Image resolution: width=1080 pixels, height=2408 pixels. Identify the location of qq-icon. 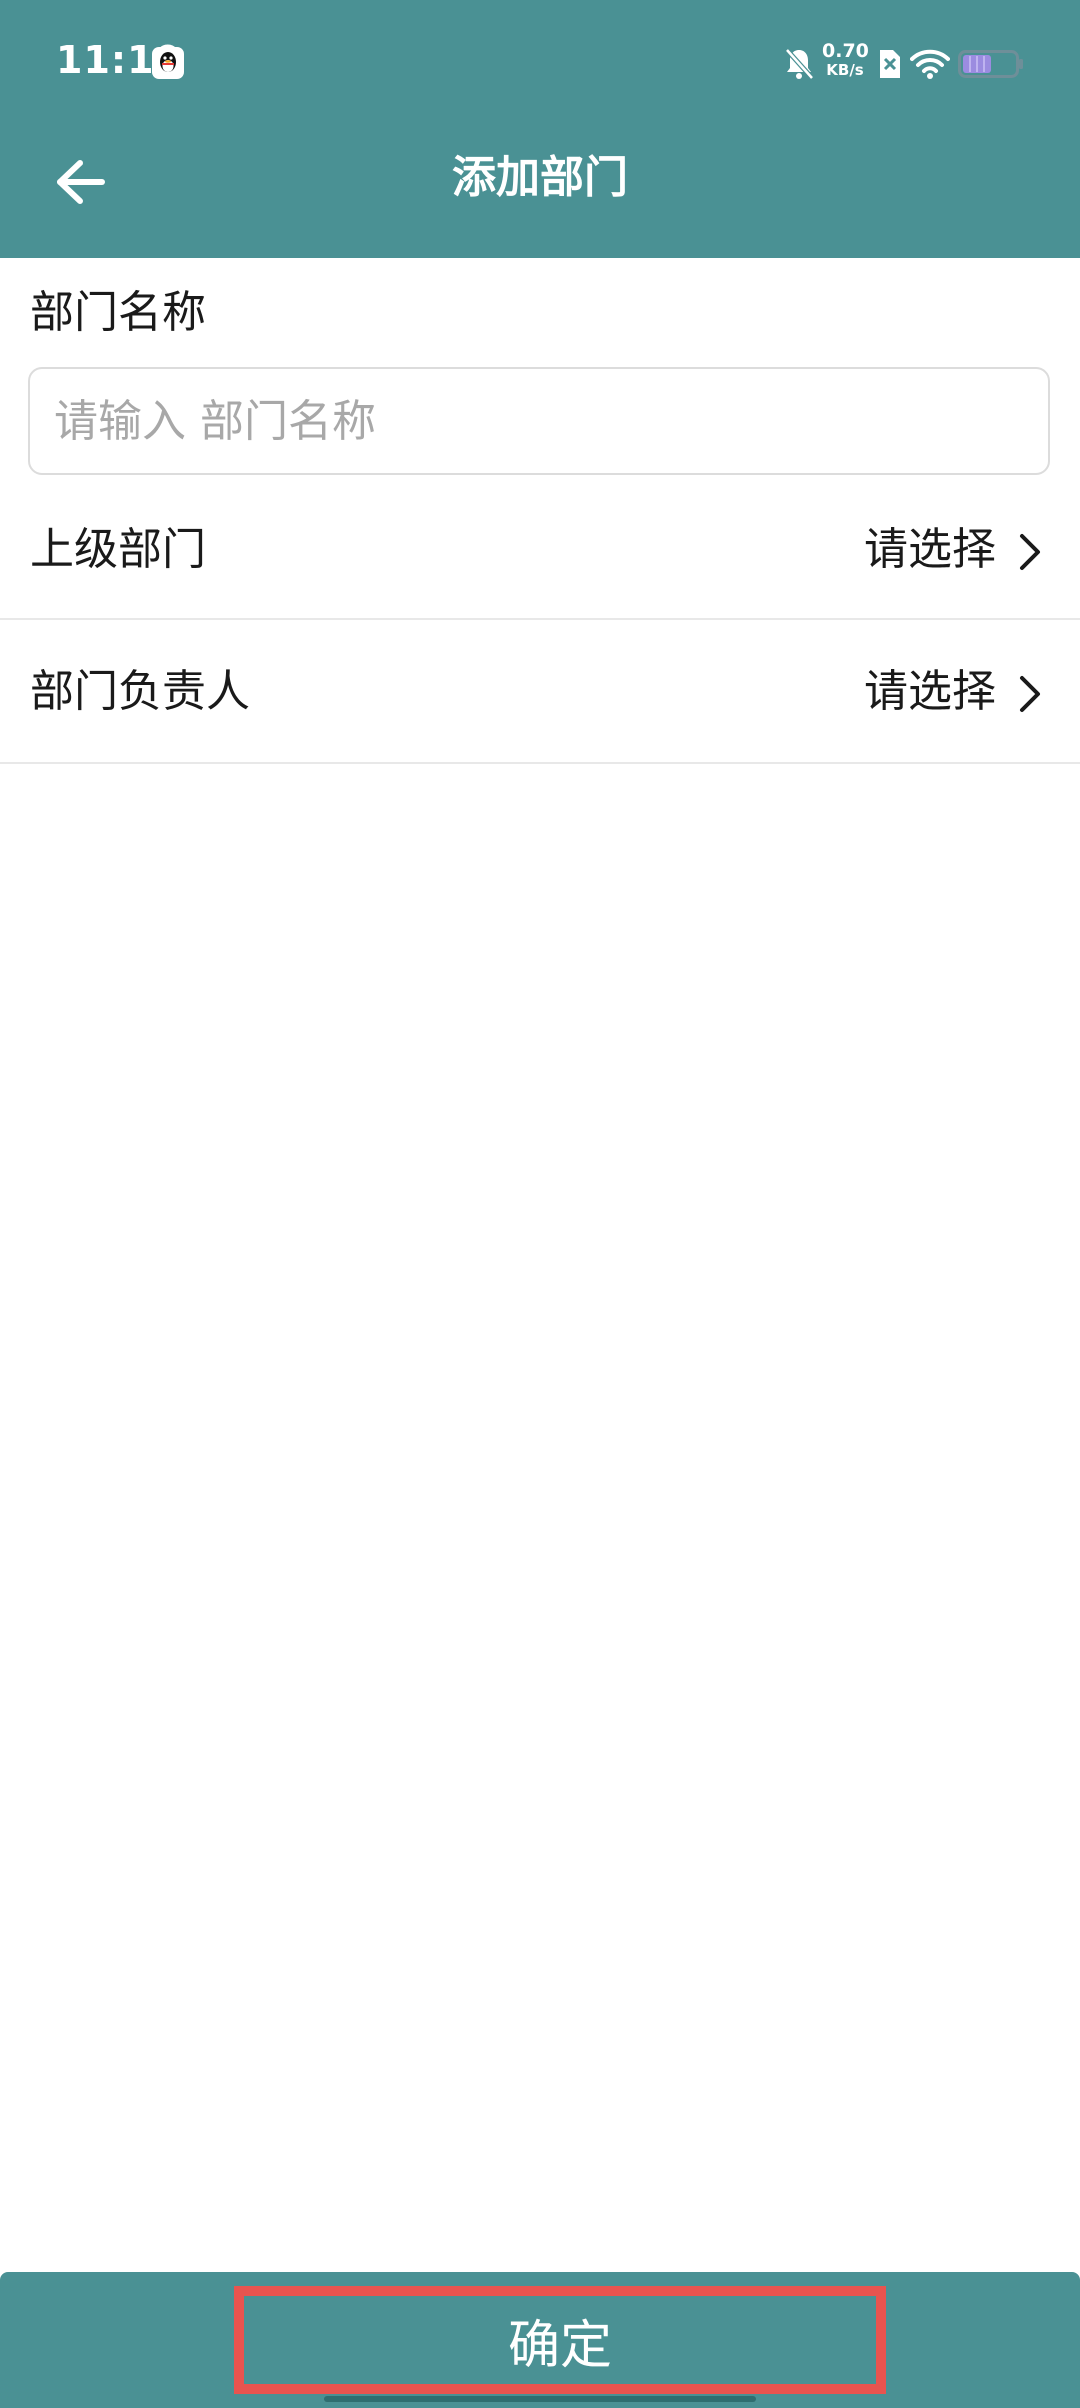
(168, 63).